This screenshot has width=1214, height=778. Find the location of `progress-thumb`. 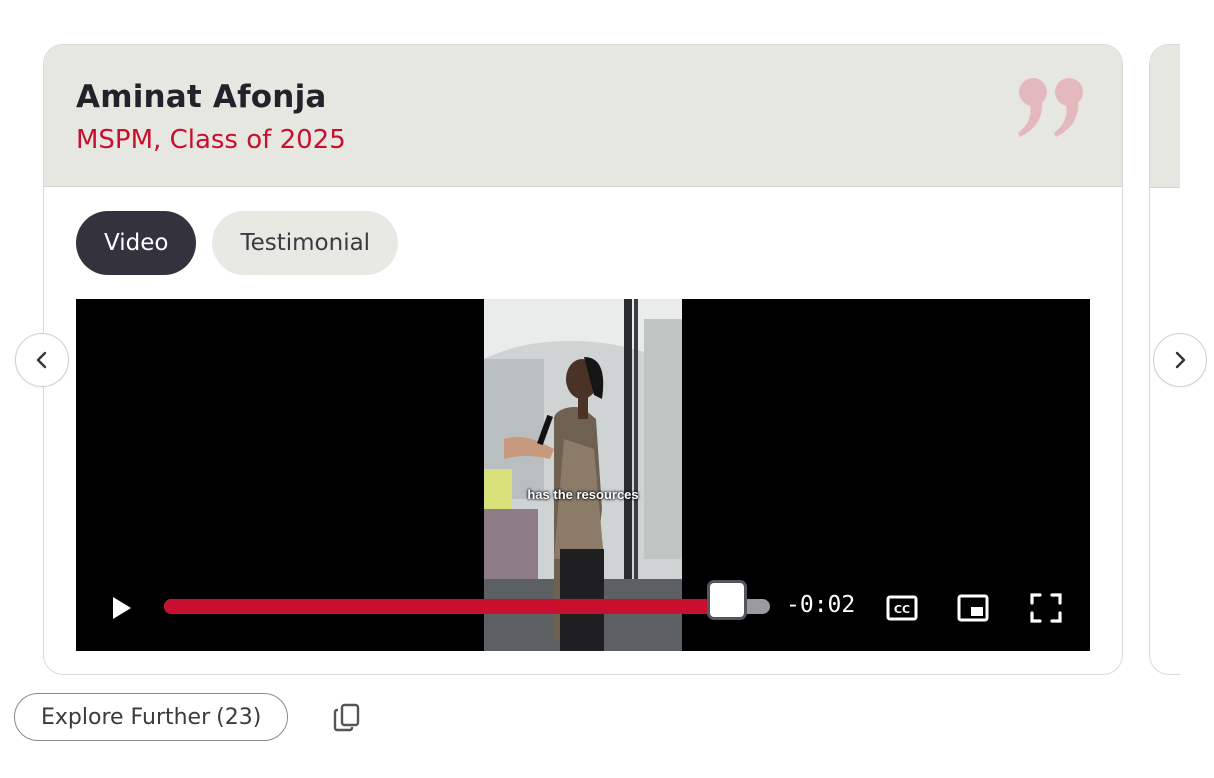

progress-thumb is located at coordinates (726, 600).